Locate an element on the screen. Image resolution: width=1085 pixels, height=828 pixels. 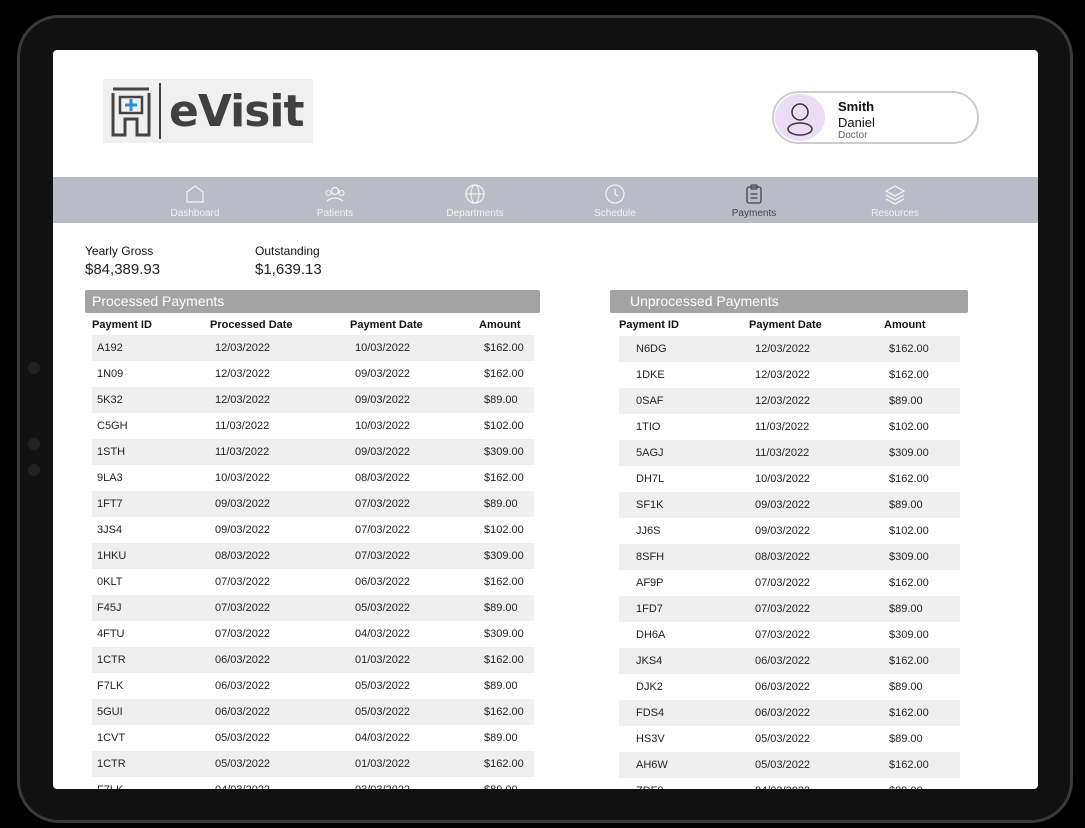
table-row: 5GUI 06/03/2022 05/03/2022 $162.00 is located at coordinates (313, 712).